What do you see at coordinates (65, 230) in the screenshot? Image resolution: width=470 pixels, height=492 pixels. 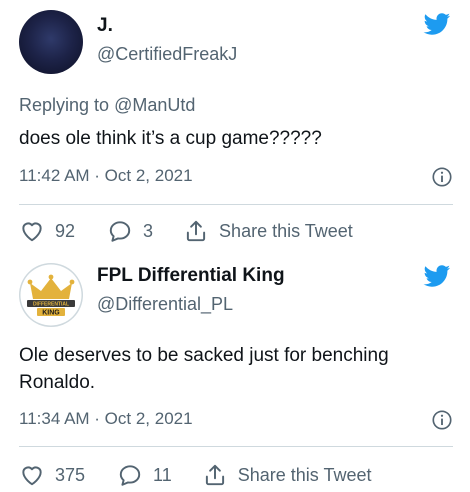 I see `like-count: 92` at bounding box center [65, 230].